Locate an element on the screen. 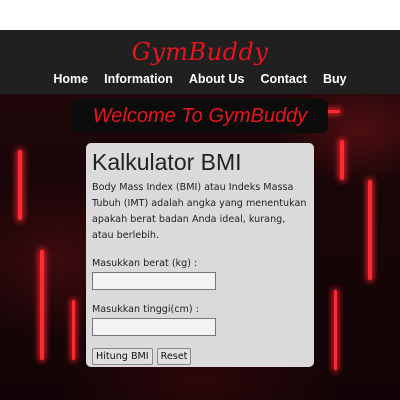 The height and width of the screenshot is (400, 400). nav-contact: Contact is located at coordinates (283, 79).